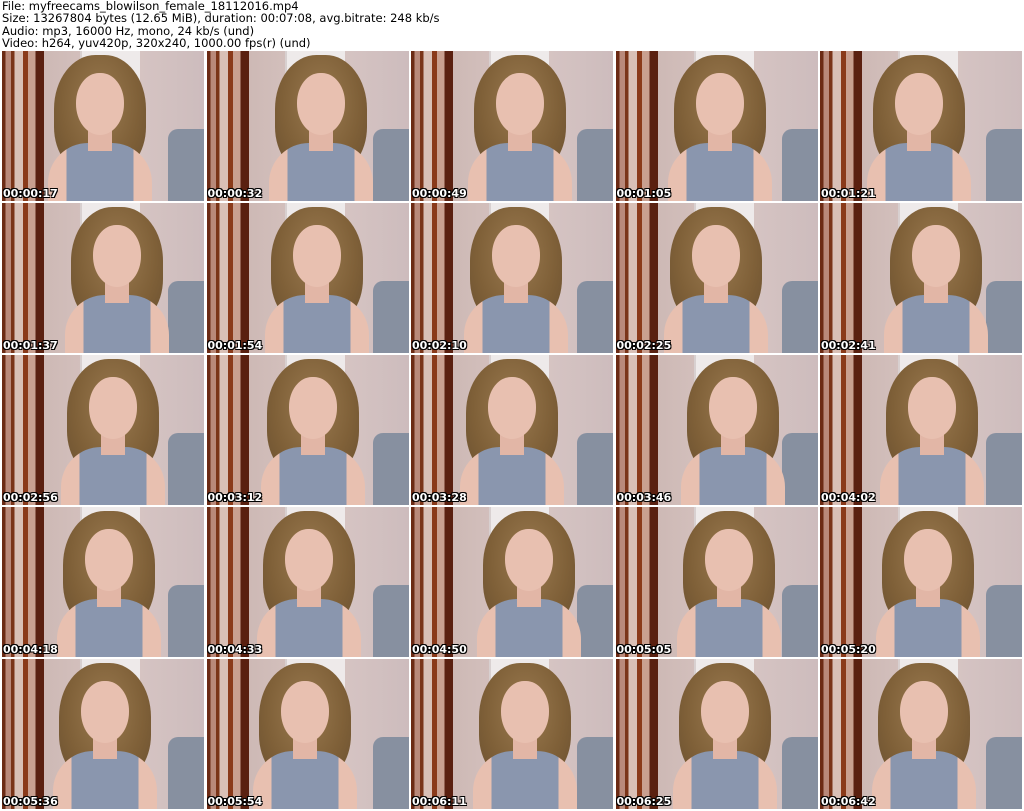 Image resolution: width=1024 pixels, height=811 pixels. I want to click on video-thumbnail: 00:01:37, so click(103, 278).